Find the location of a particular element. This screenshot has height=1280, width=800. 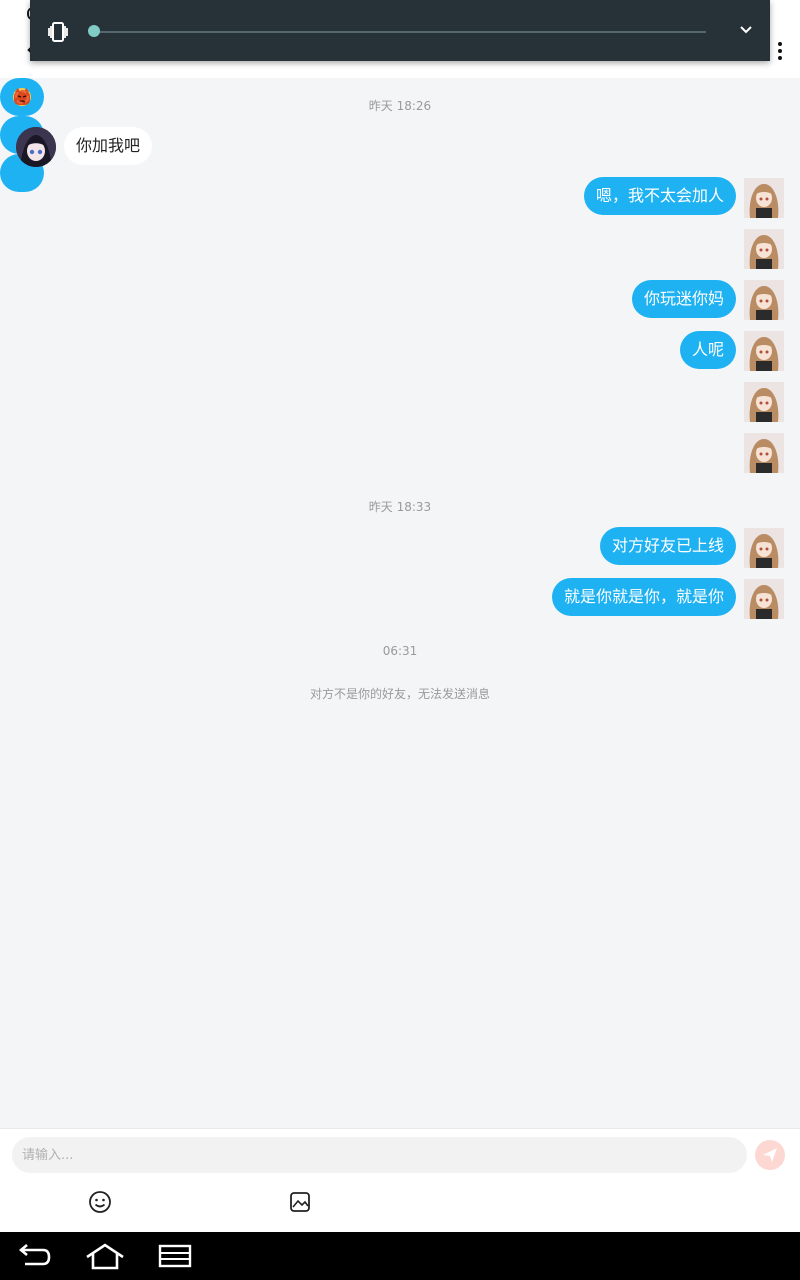

volume-panel is located at coordinates (400, 30).